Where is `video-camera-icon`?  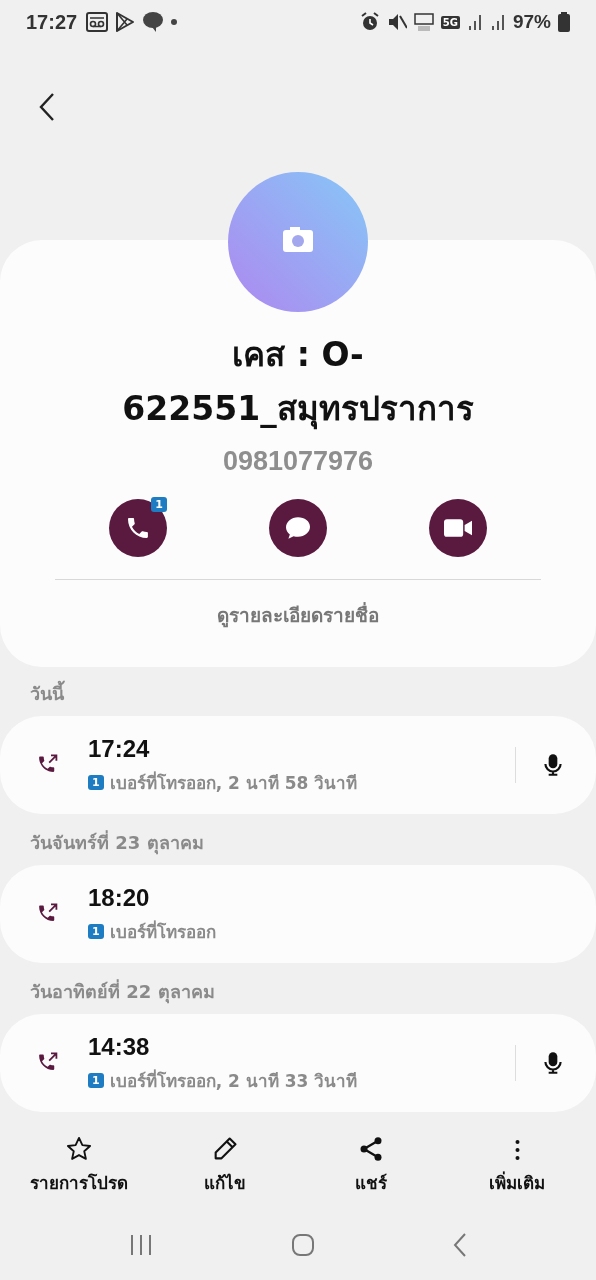 video-camera-icon is located at coordinates (458, 528).